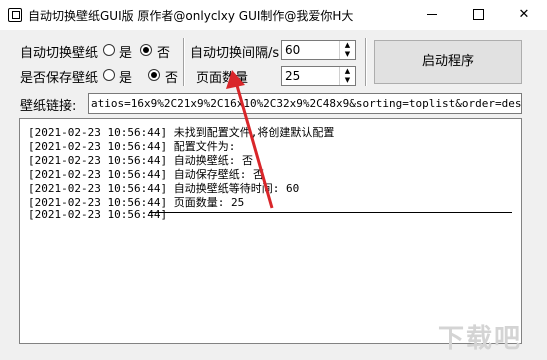  Describe the element at coordinates (480, 339) in the screenshot. I see `watermark: 下载吧` at that location.